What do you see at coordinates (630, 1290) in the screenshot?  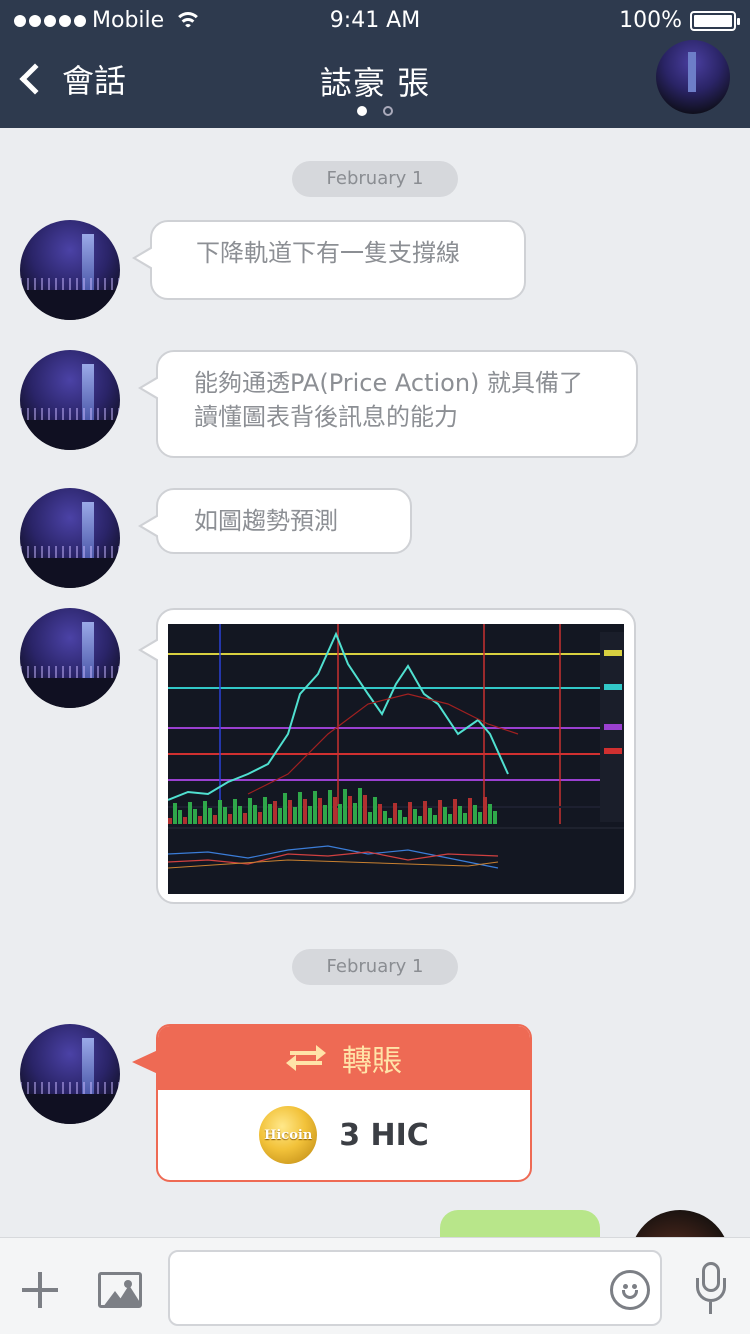 I see `emoji-icon` at bounding box center [630, 1290].